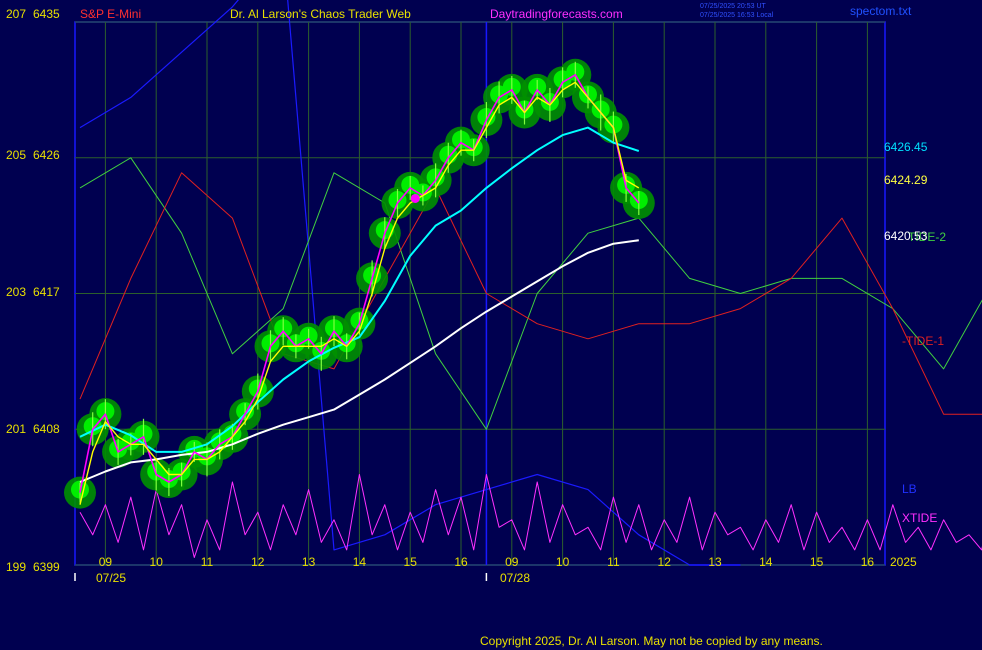  Describe the element at coordinates (415, 198) in the screenshot. I see `buy-signal-dot` at that location.